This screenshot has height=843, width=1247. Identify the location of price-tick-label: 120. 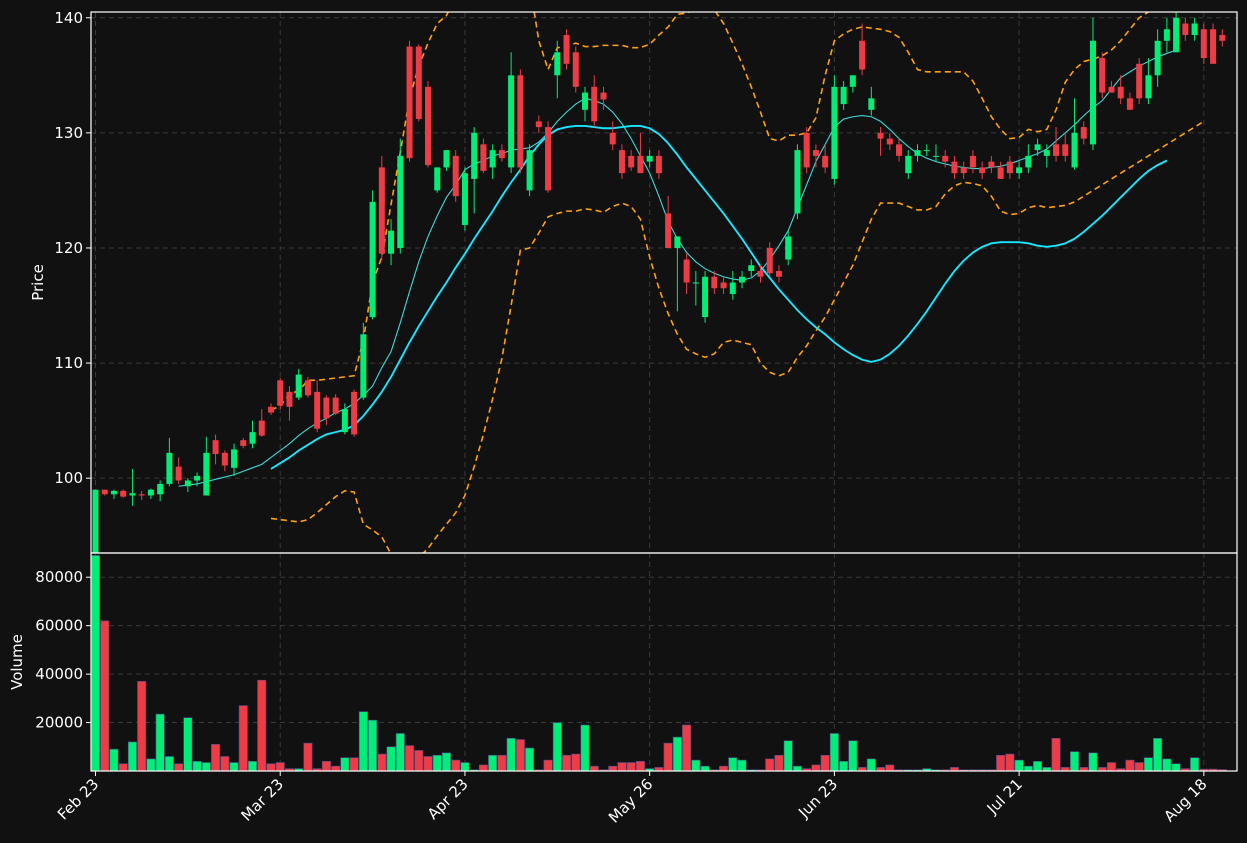
(68, 248).